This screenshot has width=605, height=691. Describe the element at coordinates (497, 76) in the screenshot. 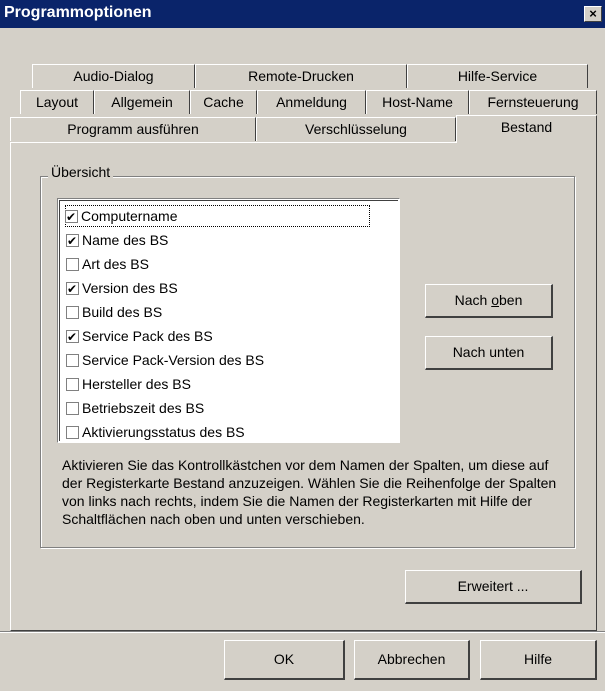

I see `tab-hilfe-service: Hilfe-Service` at that location.